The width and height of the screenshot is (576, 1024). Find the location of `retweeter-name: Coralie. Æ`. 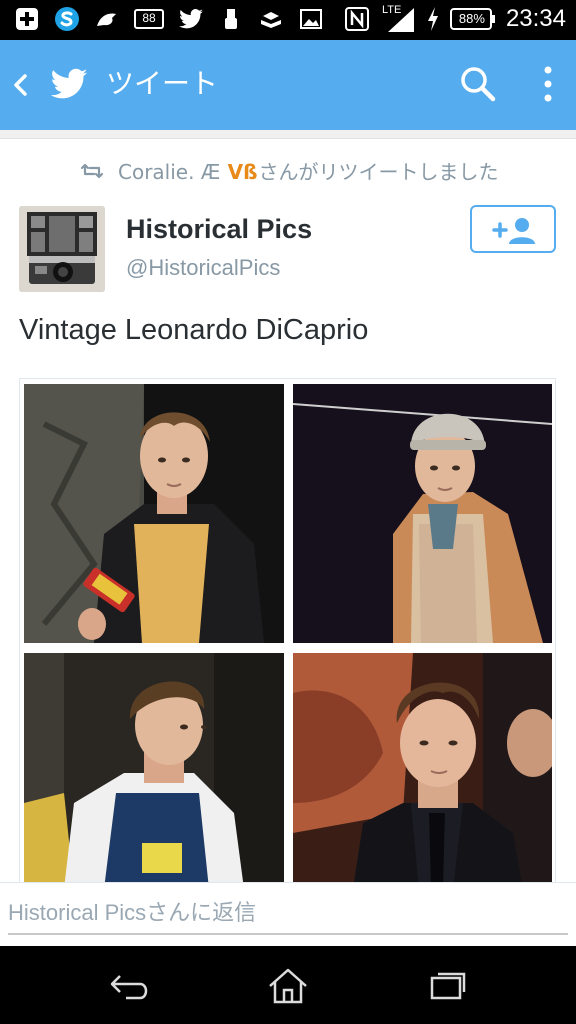

retweeter-name: Coralie. Æ is located at coordinates (169, 172).